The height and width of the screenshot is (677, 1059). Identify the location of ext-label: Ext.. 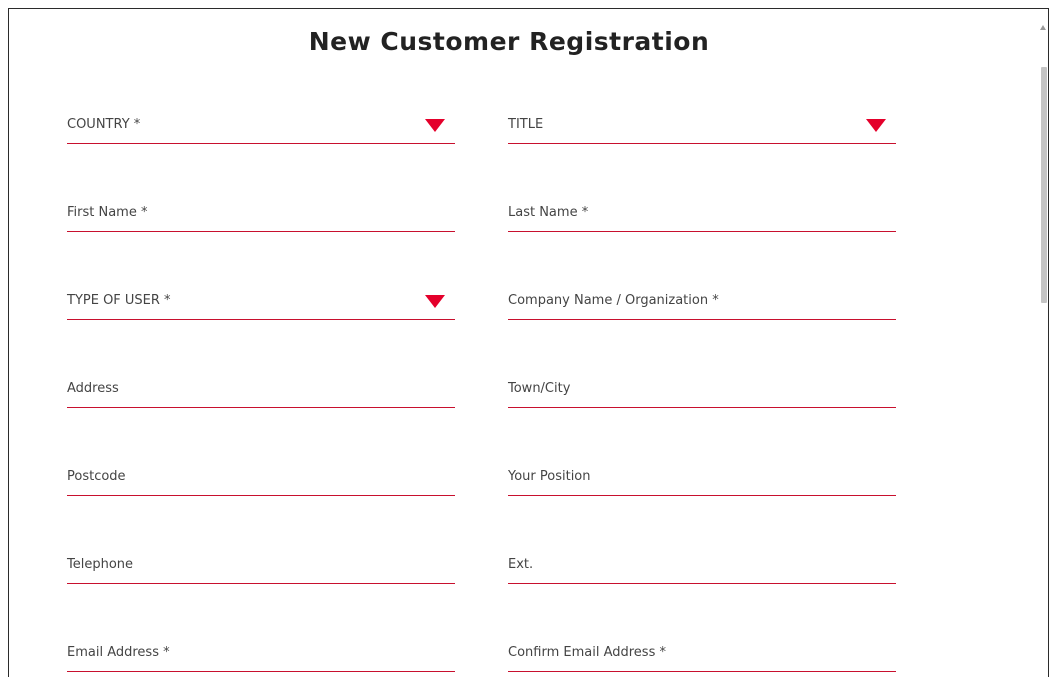
(521, 564).